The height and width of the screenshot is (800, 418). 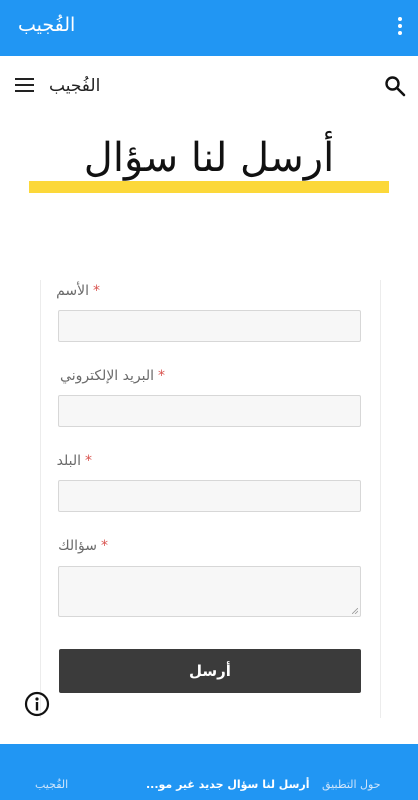 What do you see at coordinates (209, 411) in the screenshot?
I see `email-field` at bounding box center [209, 411].